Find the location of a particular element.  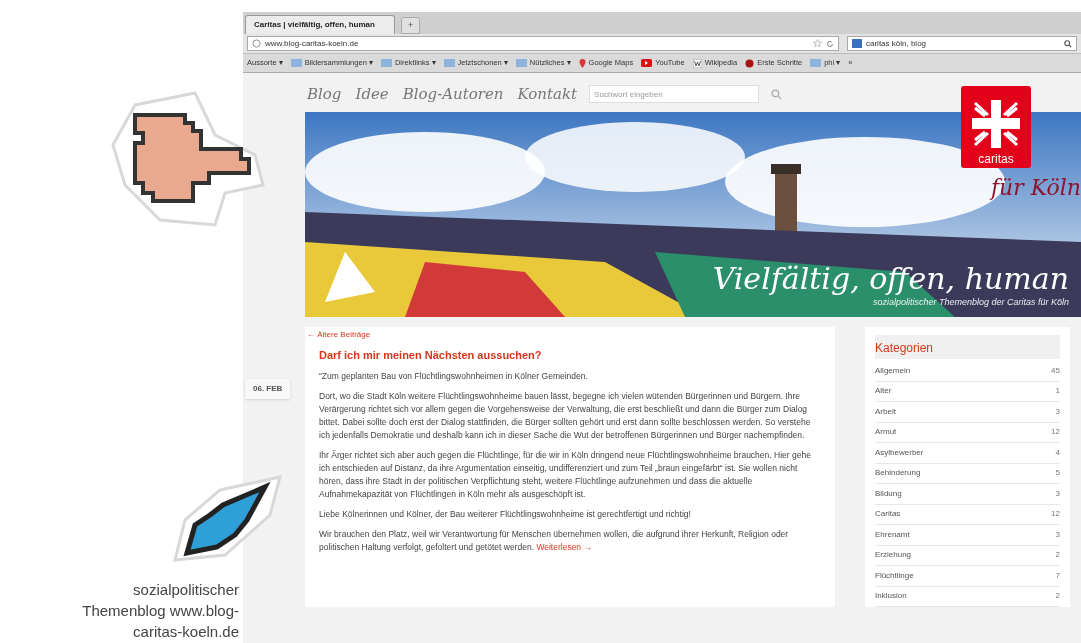

category-link: Asylbewerber is located at coordinates (899, 452).